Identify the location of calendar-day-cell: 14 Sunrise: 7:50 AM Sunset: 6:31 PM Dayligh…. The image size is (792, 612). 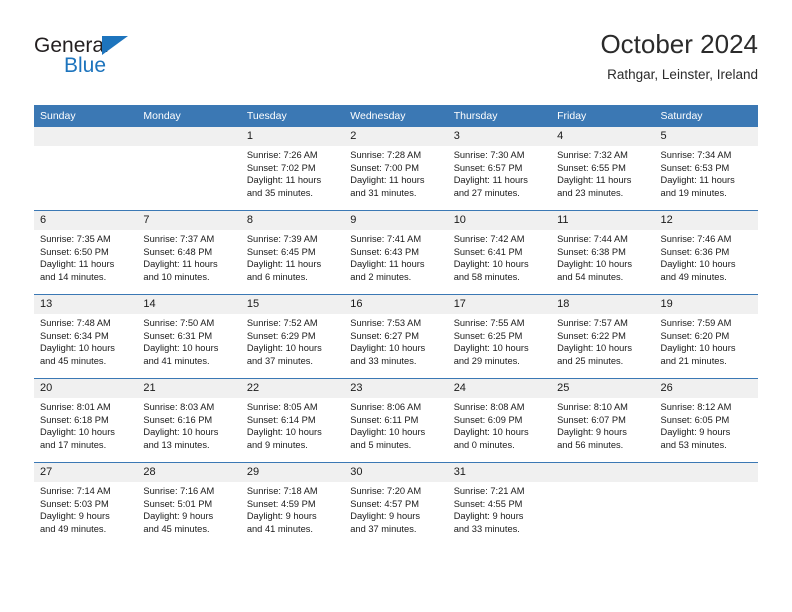
(189, 336).